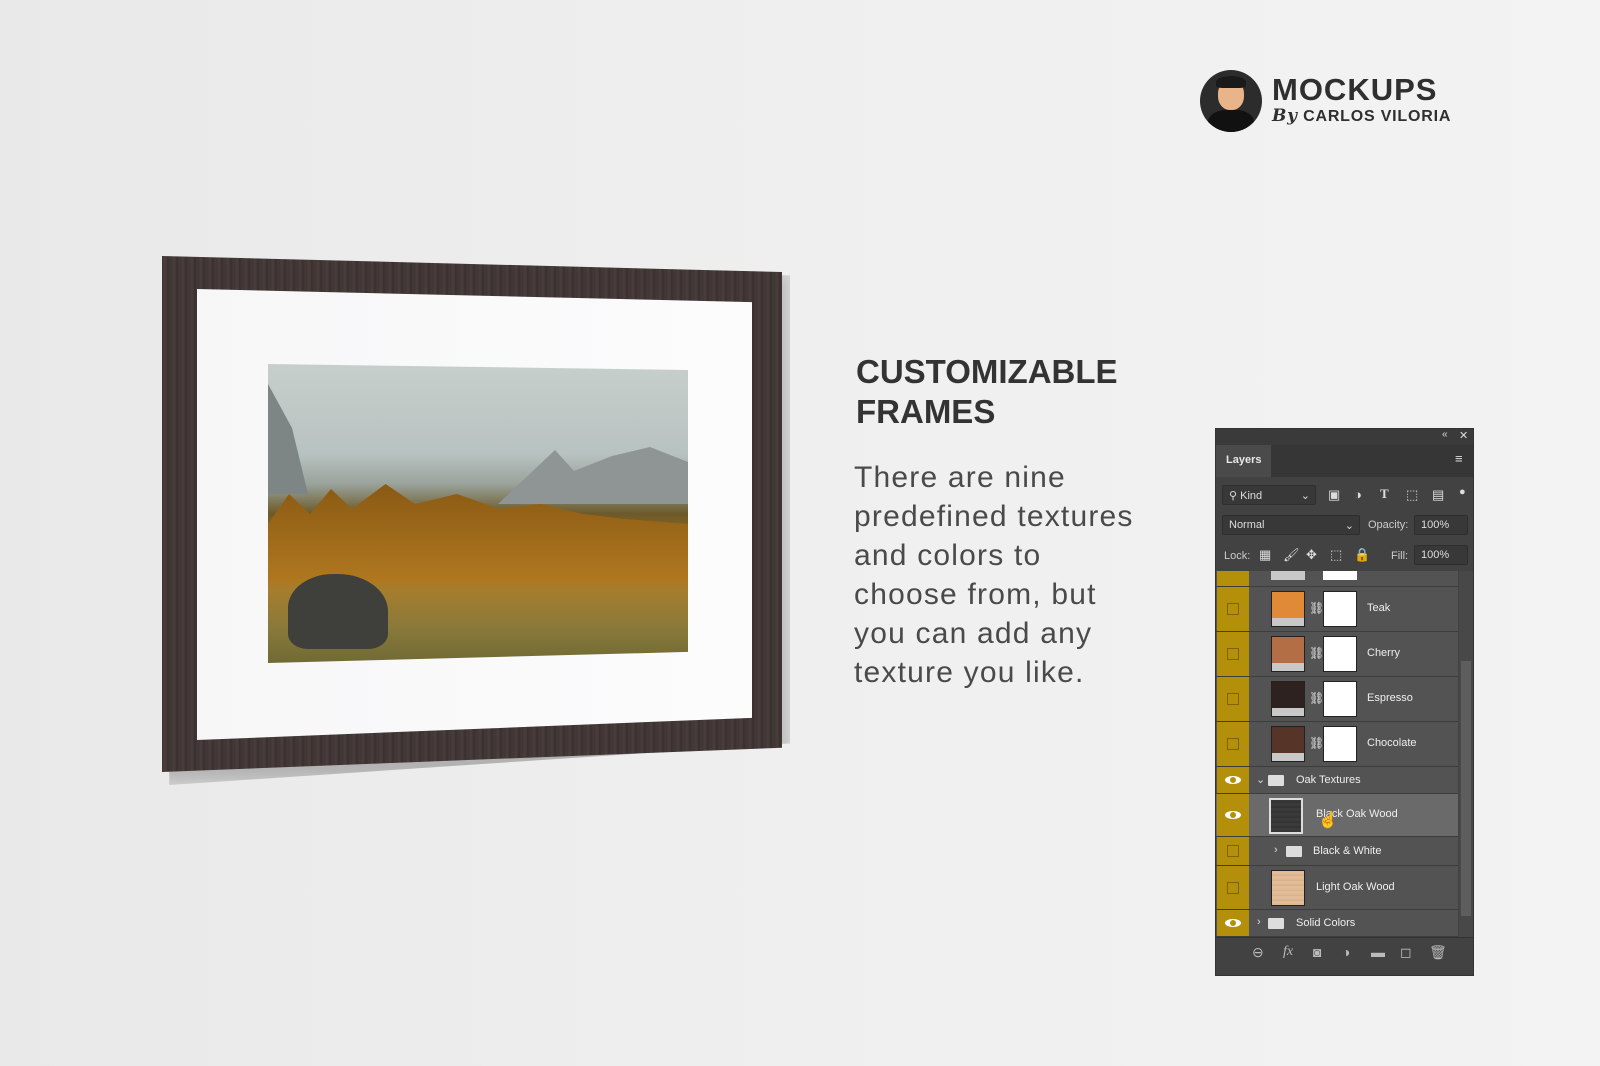 The height and width of the screenshot is (1066, 1600). I want to click on filter-kind-select: ⚲ Kind ⌄, so click(1269, 495).